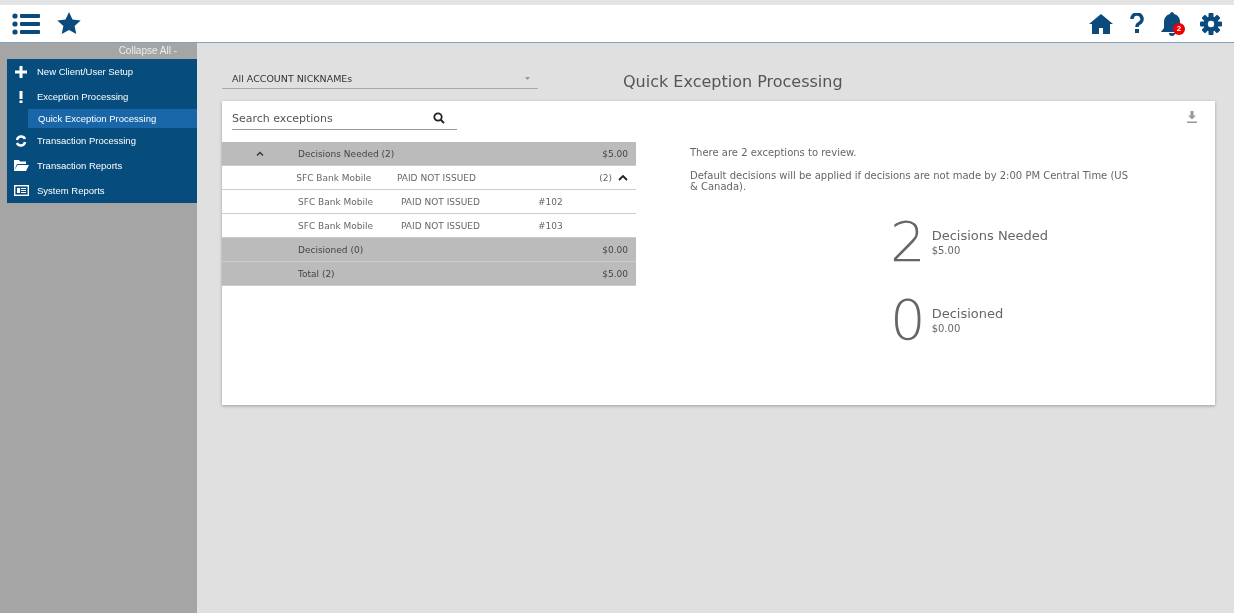 The height and width of the screenshot is (613, 1234). Describe the element at coordinates (910, 181) in the screenshot. I see `info-message: Default decisions will be applied if decisions are not made by 2:00 PM Central Time (US & Canada).` at that location.